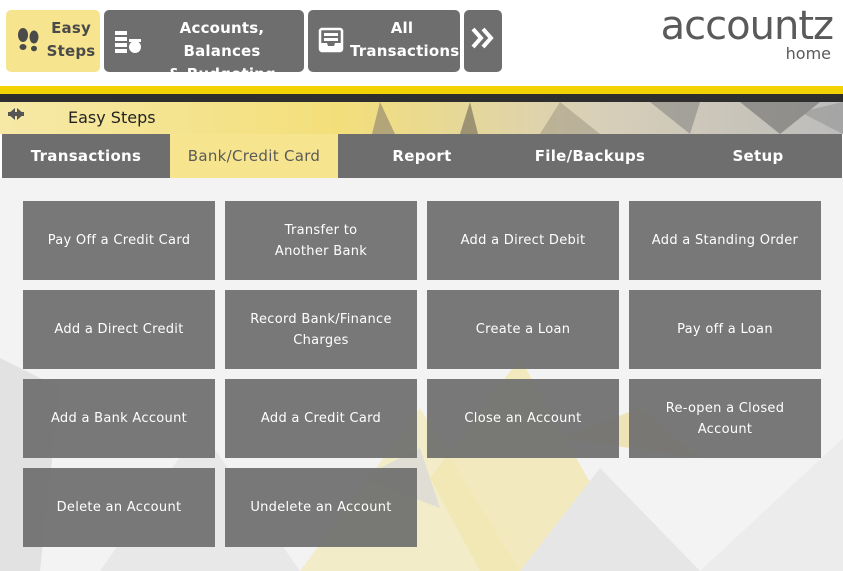 This screenshot has height=571, width=843. Describe the element at coordinates (119, 329) in the screenshot. I see `add-direct-credit-button: Add a Direct Credit` at that location.